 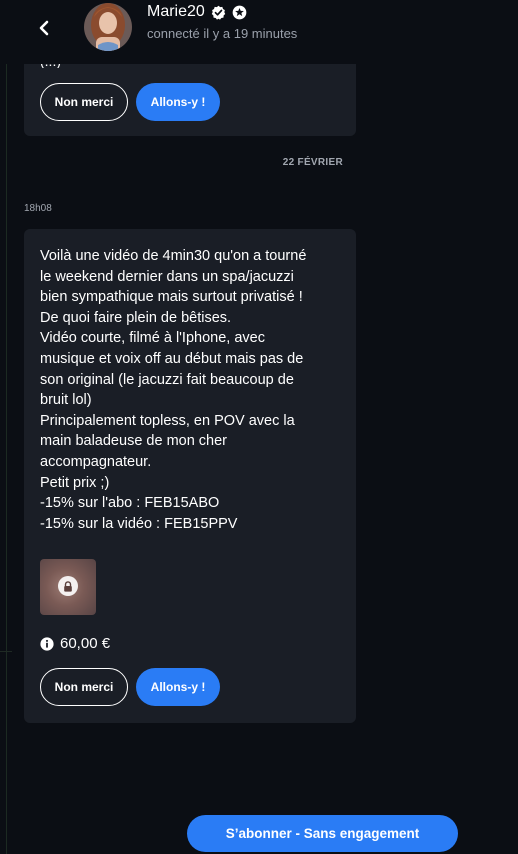 What do you see at coordinates (6, 651) in the screenshot?
I see `left-divider-tick` at bounding box center [6, 651].